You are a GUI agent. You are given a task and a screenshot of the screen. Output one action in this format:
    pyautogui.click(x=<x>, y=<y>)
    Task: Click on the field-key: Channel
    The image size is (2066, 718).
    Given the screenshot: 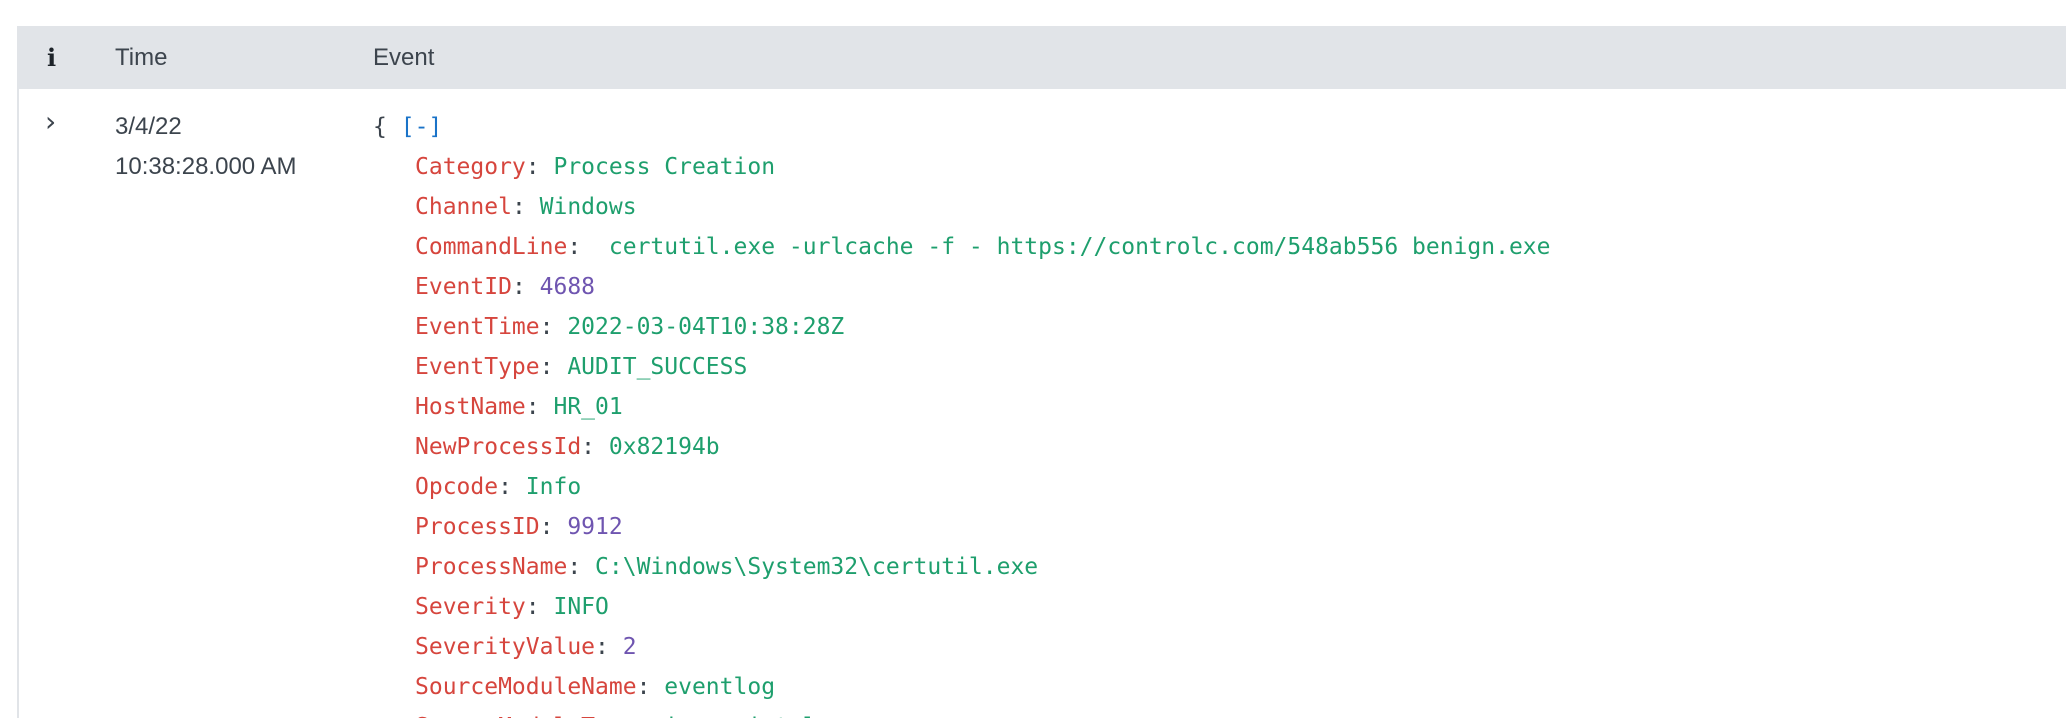 What is the action you would take?
    pyautogui.click(x=463, y=207)
    